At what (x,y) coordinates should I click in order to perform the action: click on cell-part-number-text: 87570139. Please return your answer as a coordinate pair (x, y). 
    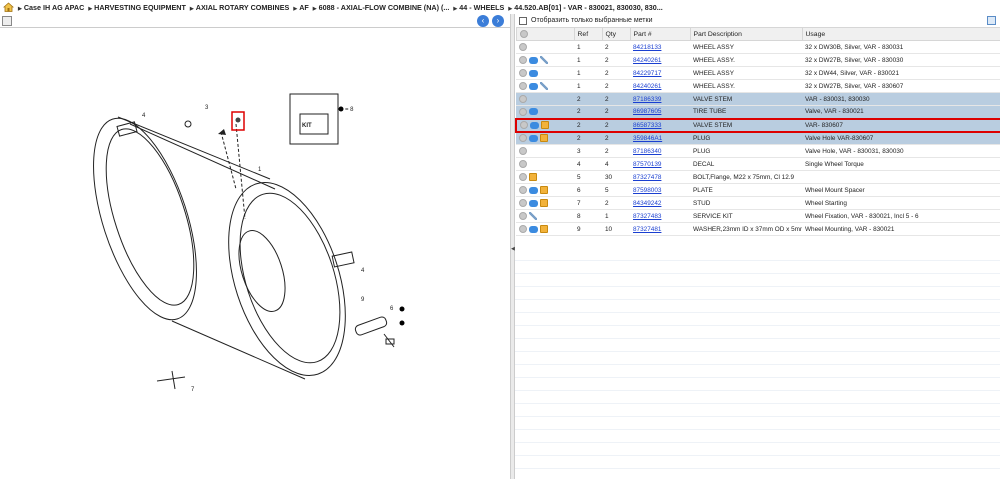
    Looking at the image, I should click on (647, 164).